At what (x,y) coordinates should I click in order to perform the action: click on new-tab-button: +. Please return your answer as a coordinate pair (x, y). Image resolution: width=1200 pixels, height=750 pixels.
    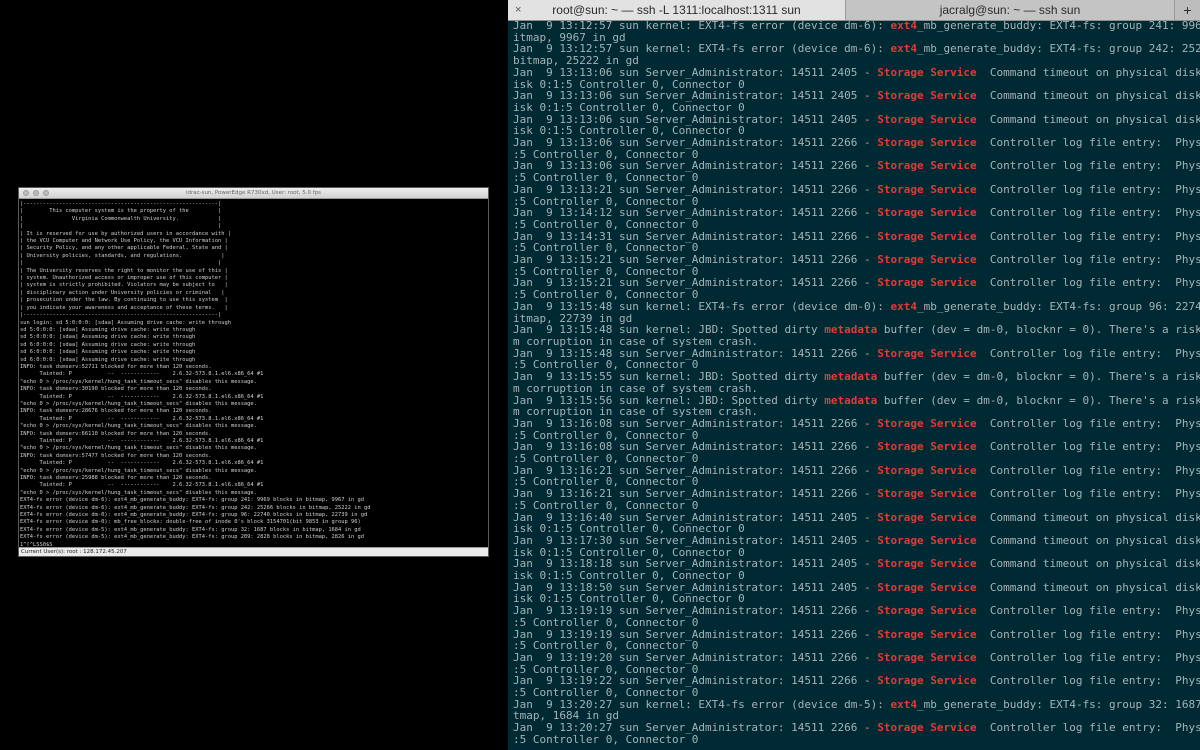
    Looking at the image, I should click on (1187, 10).